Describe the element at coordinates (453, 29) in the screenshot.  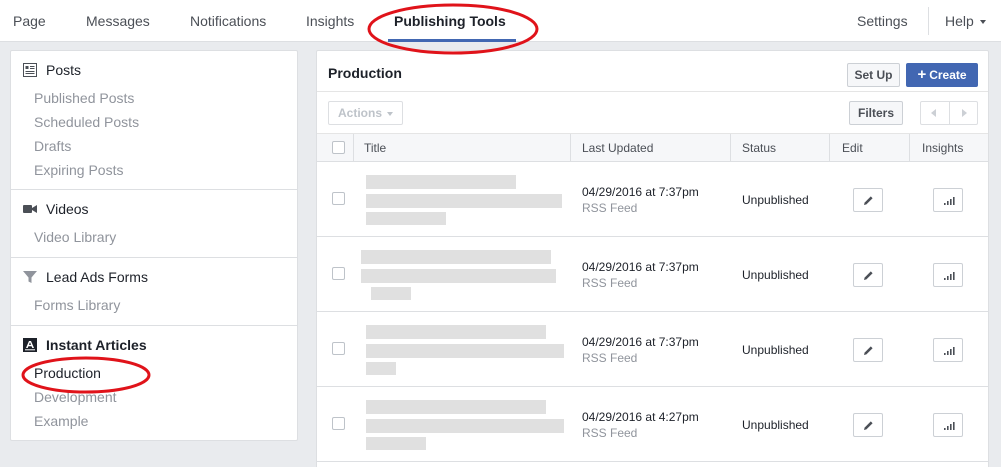
I see `annotation-ellipse-publishing-tools` at that location.